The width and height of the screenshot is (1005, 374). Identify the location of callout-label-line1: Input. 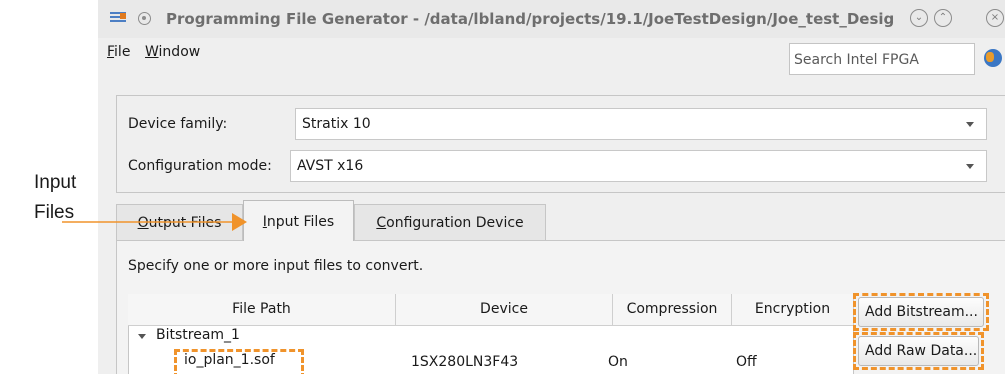
(55, 182).